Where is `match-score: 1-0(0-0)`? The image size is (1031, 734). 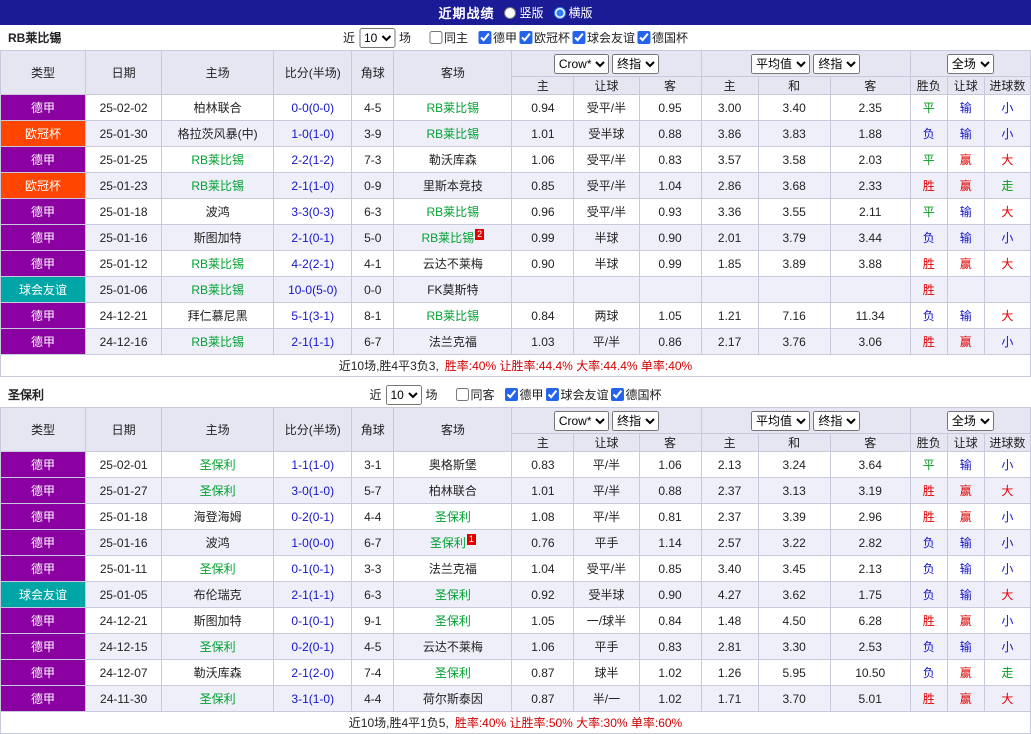
match-score: 1-0(0-0) is located at coordinates (313, 542).